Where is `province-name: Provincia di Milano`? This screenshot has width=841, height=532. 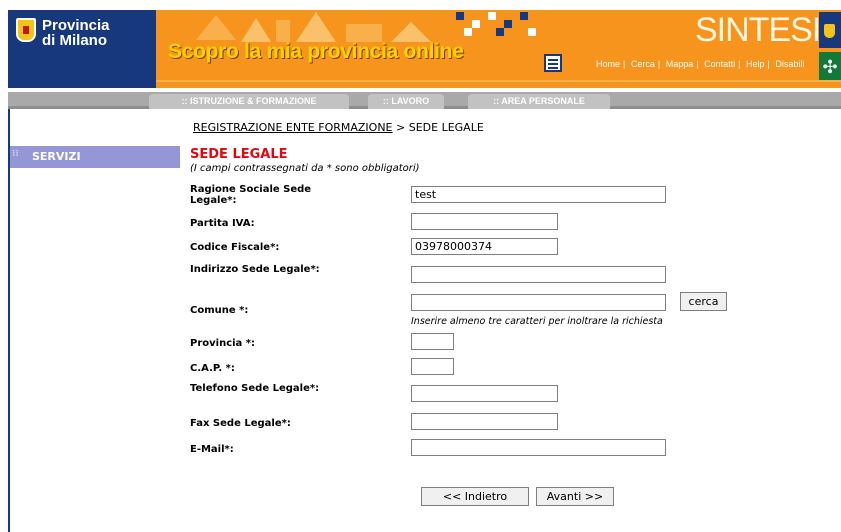 province-name: Provincia di Milano is located at coordinates (76, 33).